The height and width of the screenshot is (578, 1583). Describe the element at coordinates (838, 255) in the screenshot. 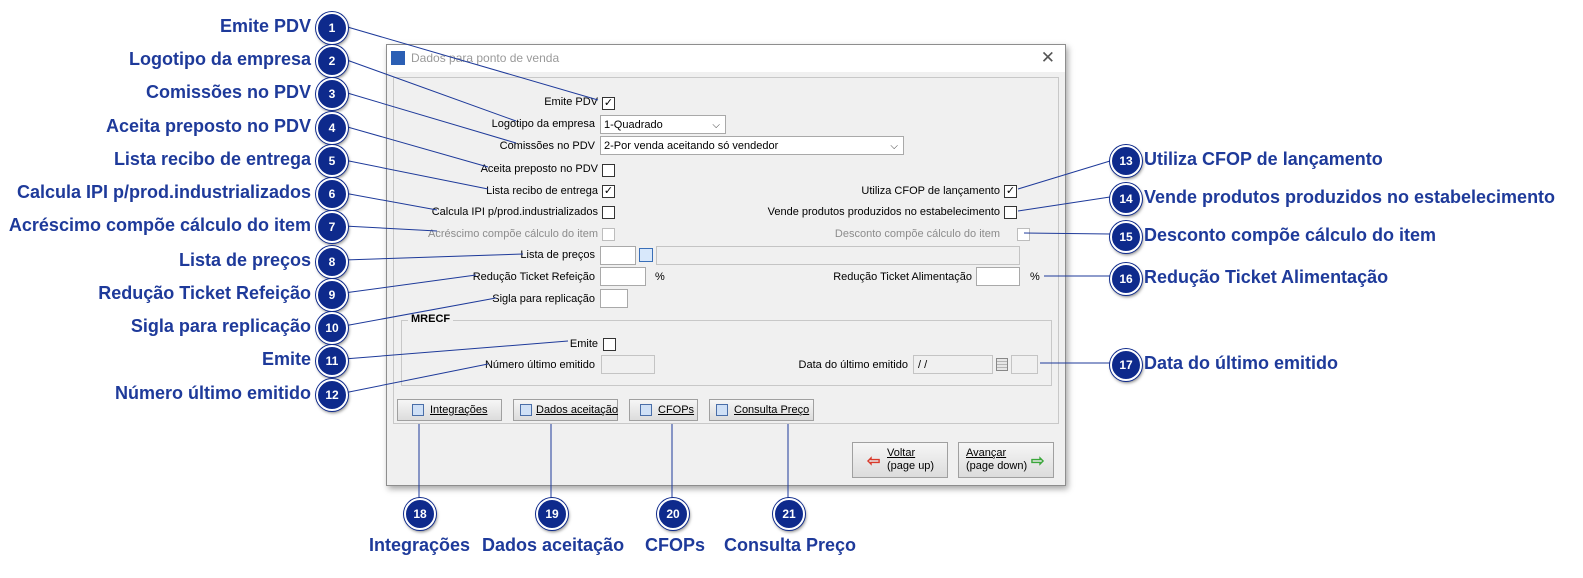

I see `lista-precos-description-field` at that location.